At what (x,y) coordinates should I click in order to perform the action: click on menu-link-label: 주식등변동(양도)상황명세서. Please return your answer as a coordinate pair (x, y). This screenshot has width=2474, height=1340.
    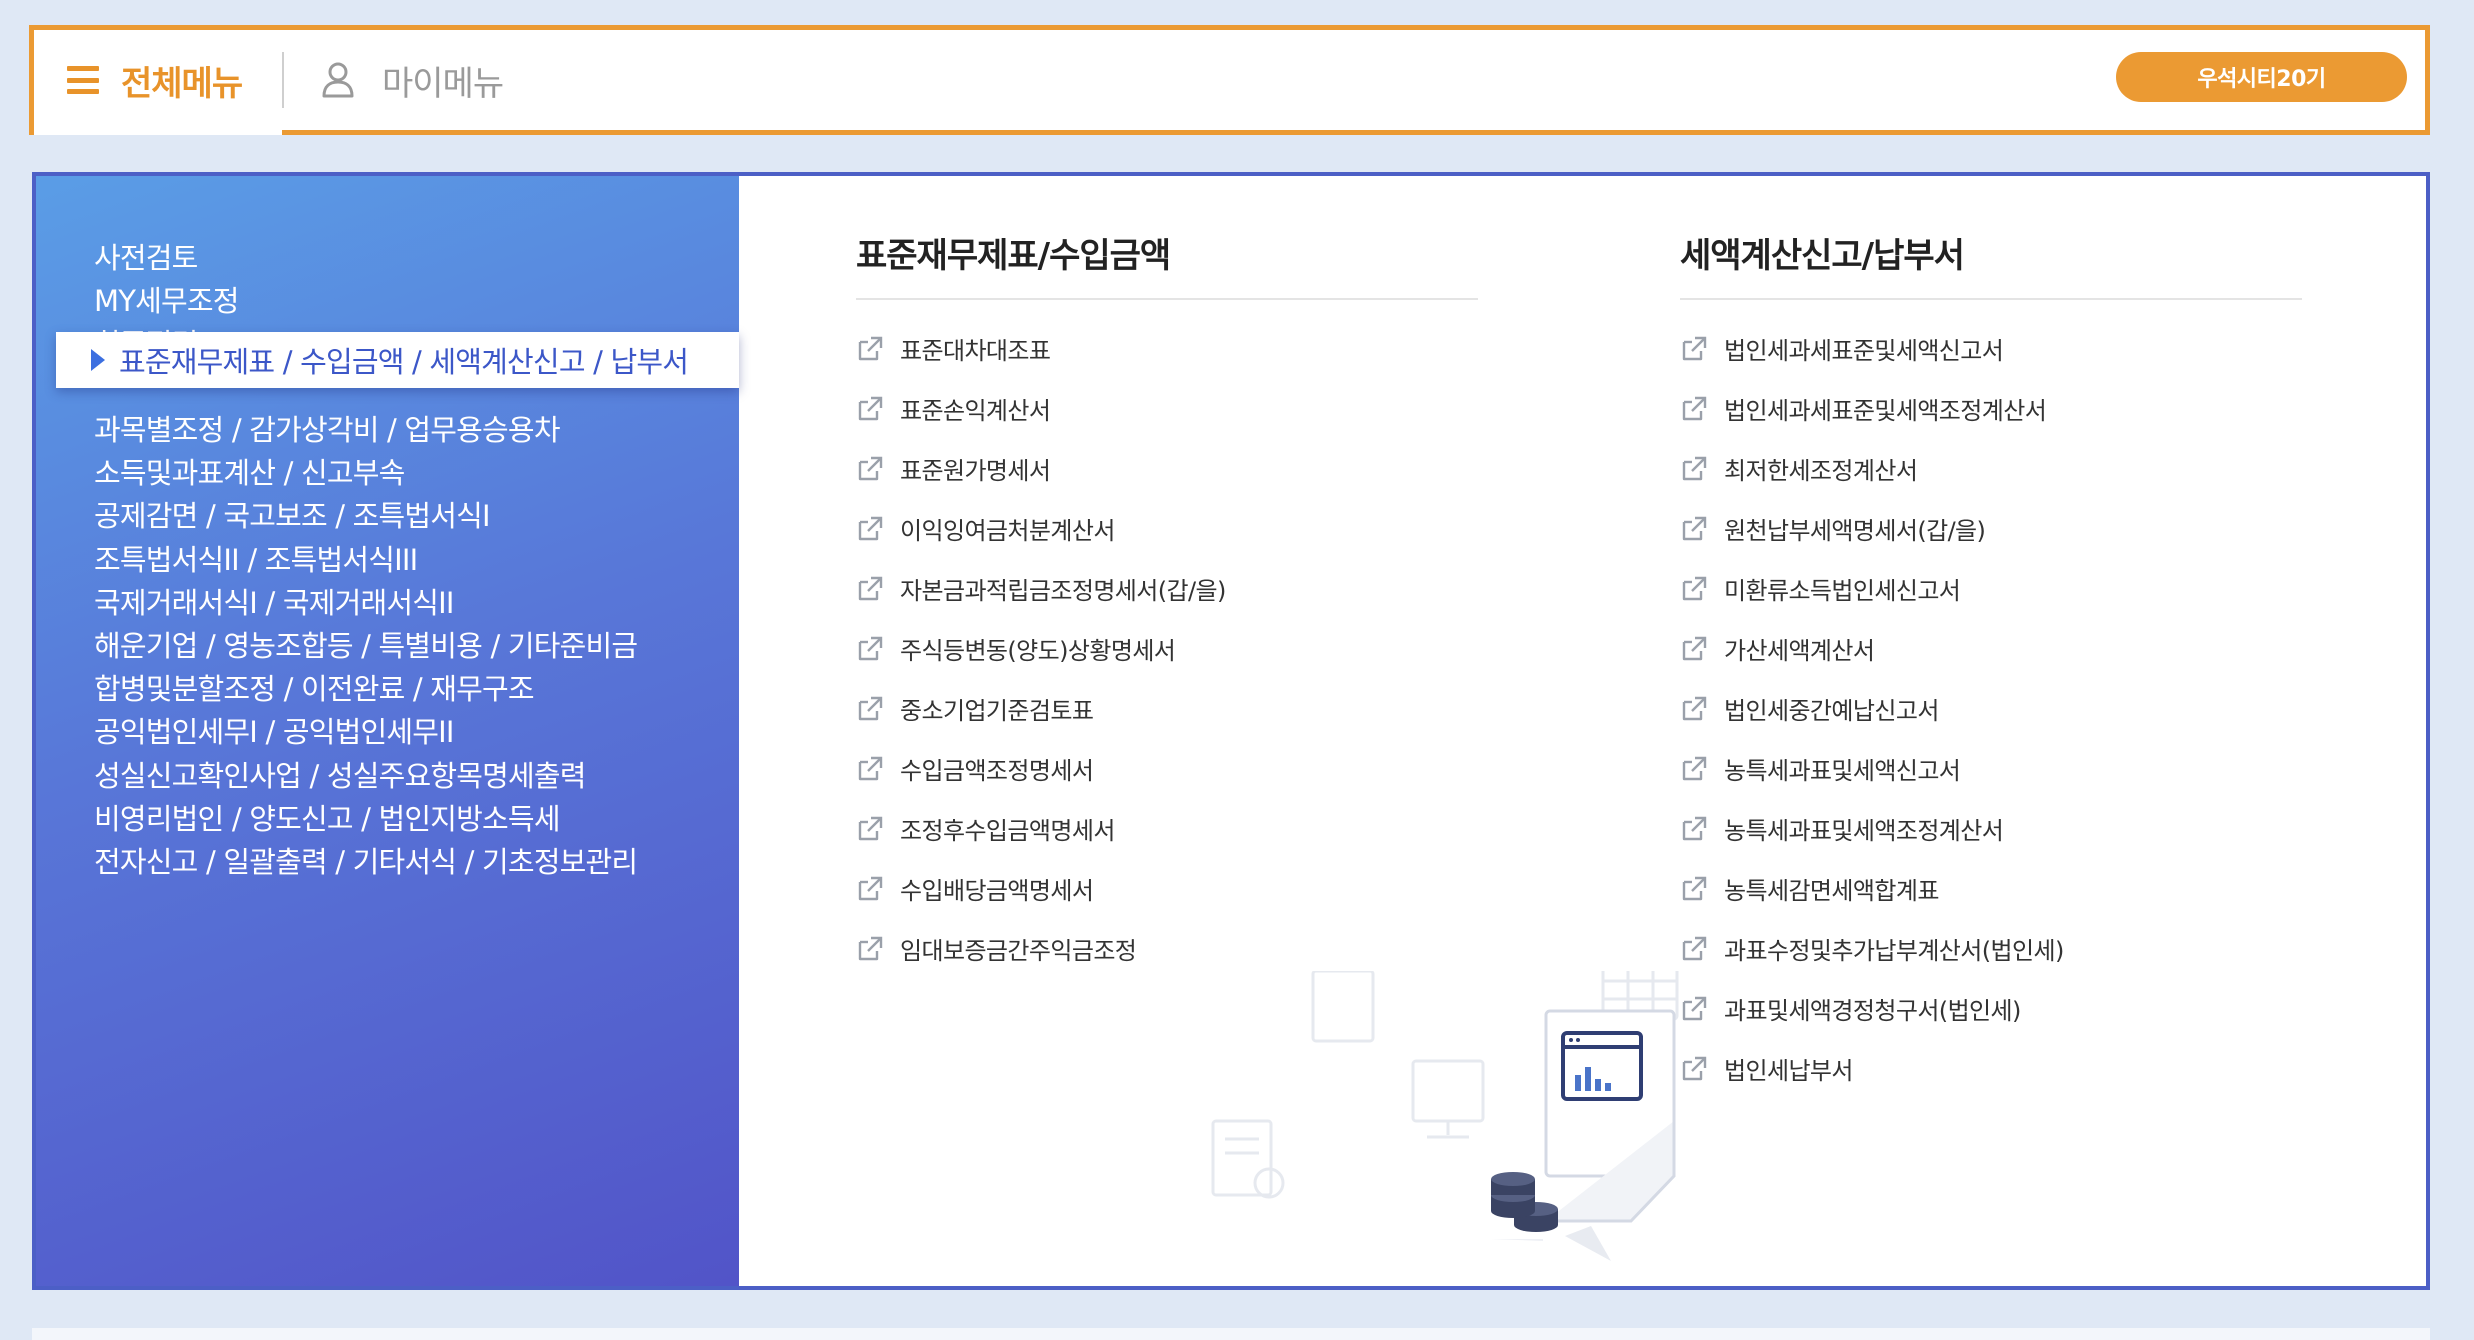
    Looking at the image, I should click on (1038, 650).